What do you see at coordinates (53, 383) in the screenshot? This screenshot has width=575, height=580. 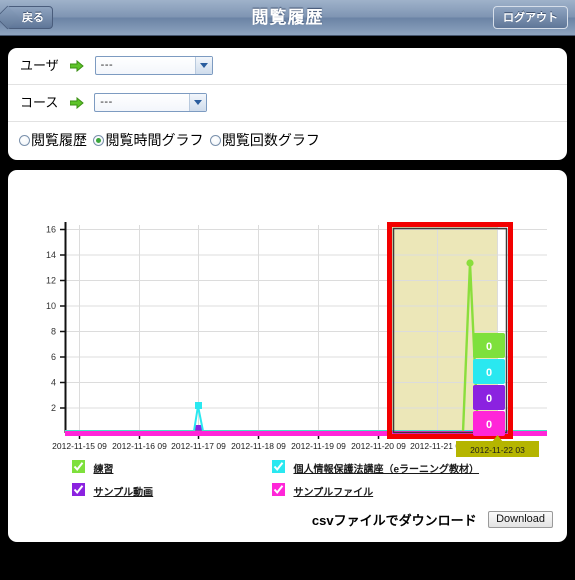 I see `y-tick-label: 4` at bounding box center [53, 383].